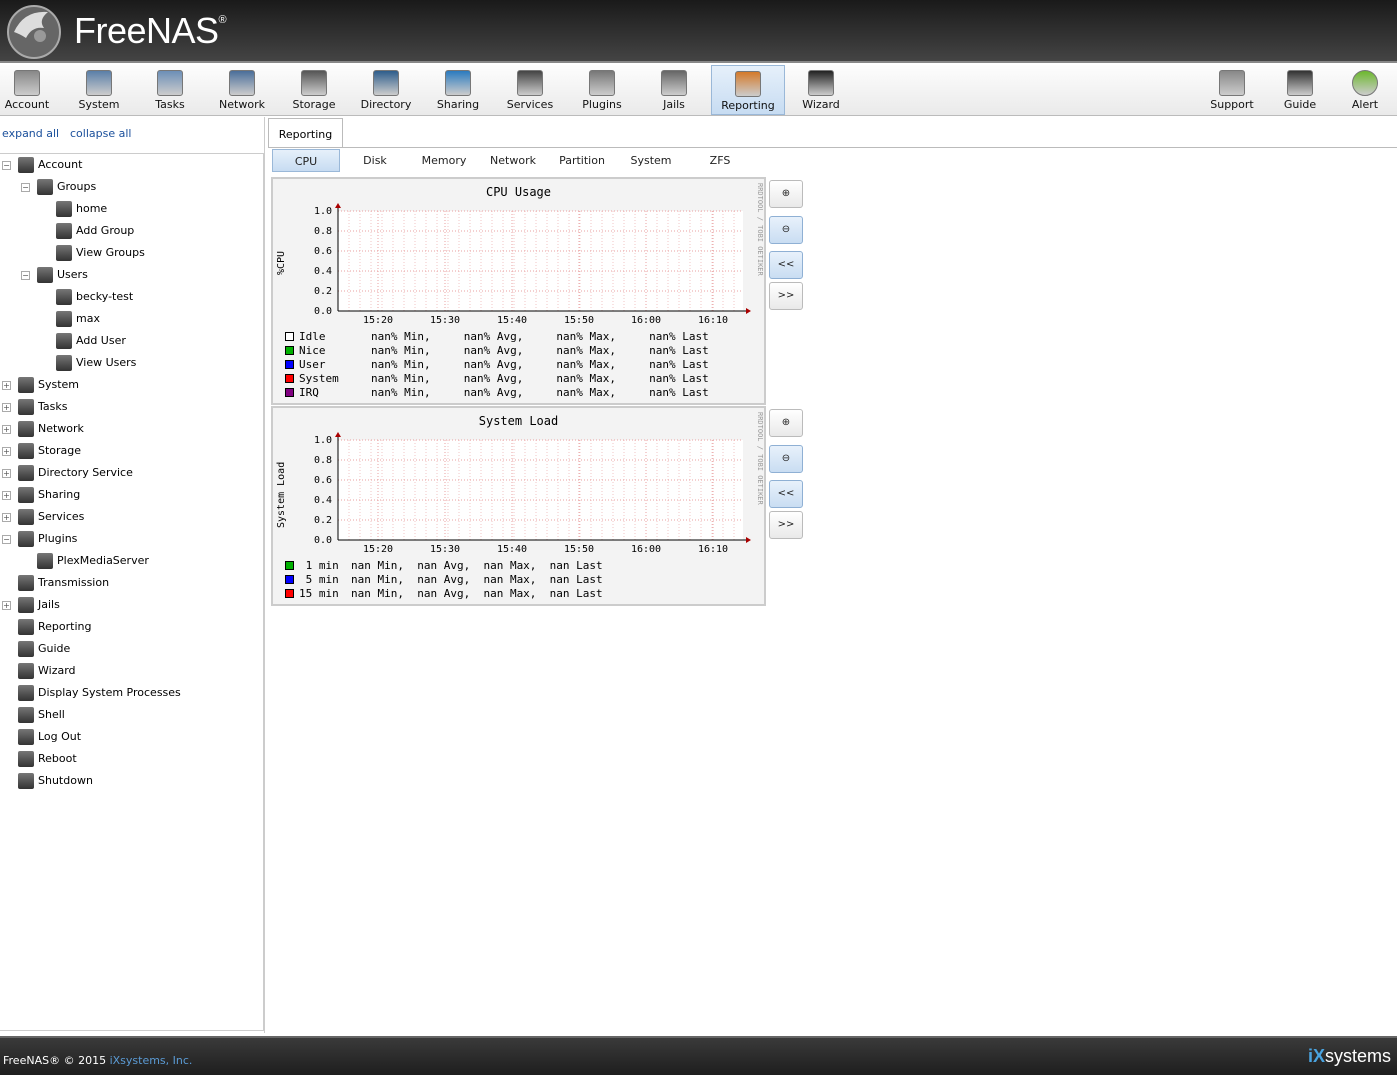 This screenshot has width=1397, height=1075. What do you see at coordinates (518, 192) in the screenshot?
I see `graph-title: CPU Usage` at bounding box center [518, 192].